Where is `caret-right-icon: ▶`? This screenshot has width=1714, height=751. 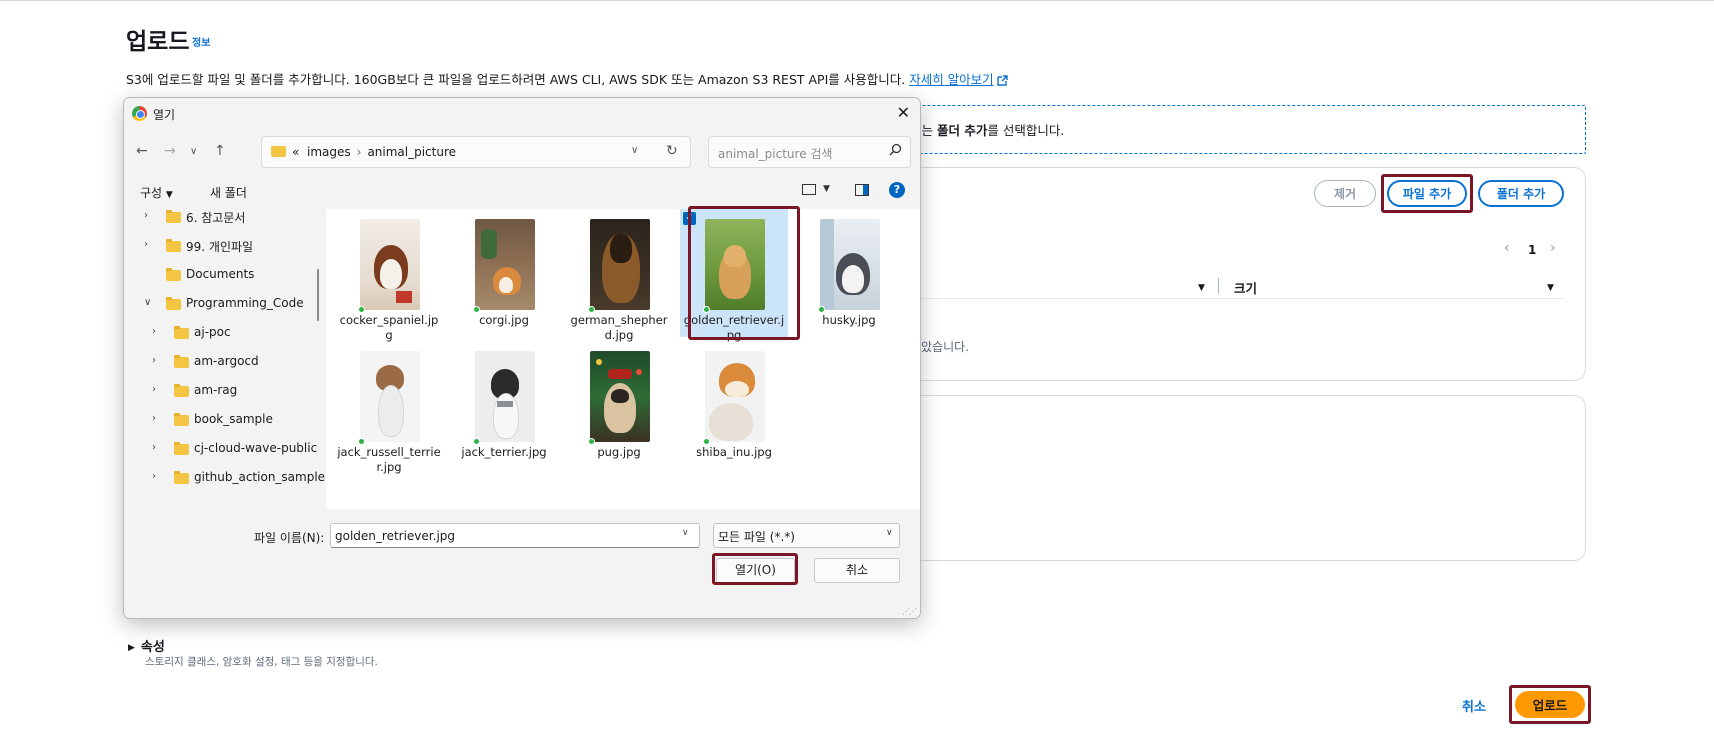
caret-right-icon: ▶ is located at coordinates (131, 648).